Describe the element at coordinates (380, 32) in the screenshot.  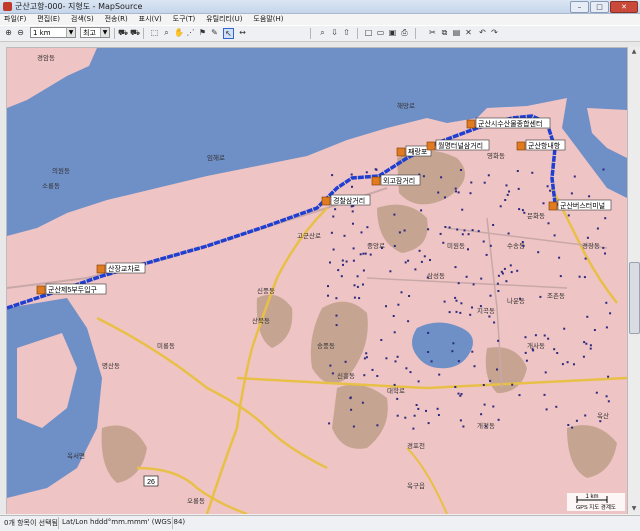
I see `open-icon: ▭` at that location.